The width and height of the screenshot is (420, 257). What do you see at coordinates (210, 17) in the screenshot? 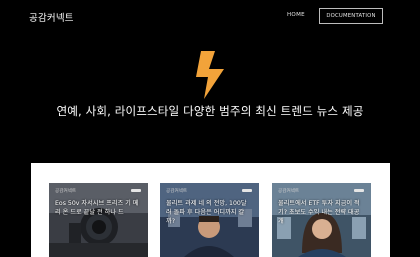
I see `site-header: 공감커넥트 HOME DOCUMENTATION` at bounding box center [210, 17].